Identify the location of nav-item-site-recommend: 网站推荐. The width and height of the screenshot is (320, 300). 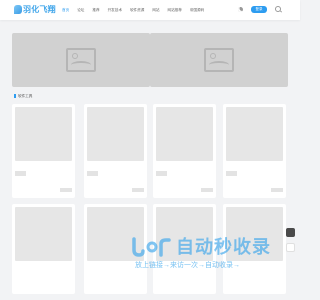
(175, 10).